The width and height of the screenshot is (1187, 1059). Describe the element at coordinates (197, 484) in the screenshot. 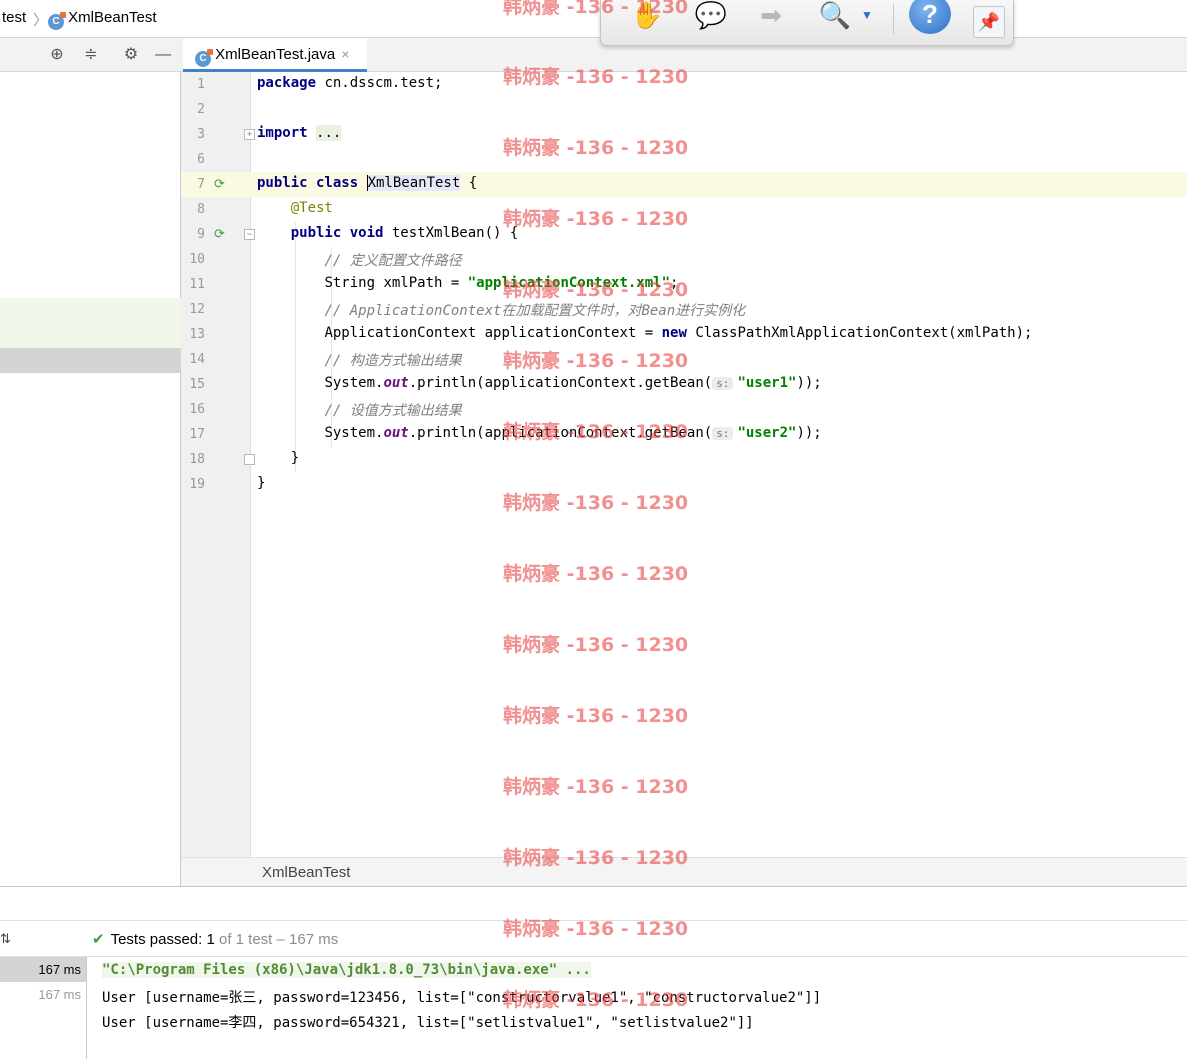

I see `line-number: 19` at that location.